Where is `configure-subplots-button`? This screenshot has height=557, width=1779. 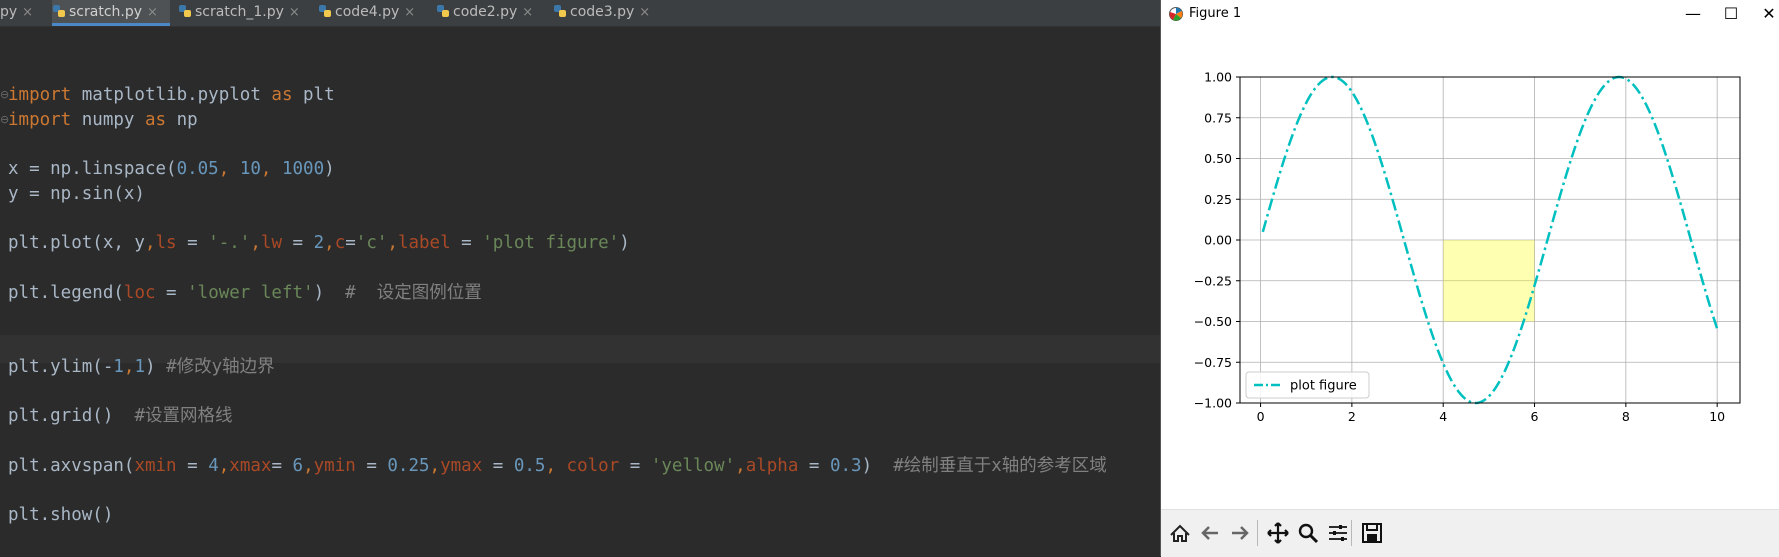 configure-subplots-button is located at coordinates (1338, 533).